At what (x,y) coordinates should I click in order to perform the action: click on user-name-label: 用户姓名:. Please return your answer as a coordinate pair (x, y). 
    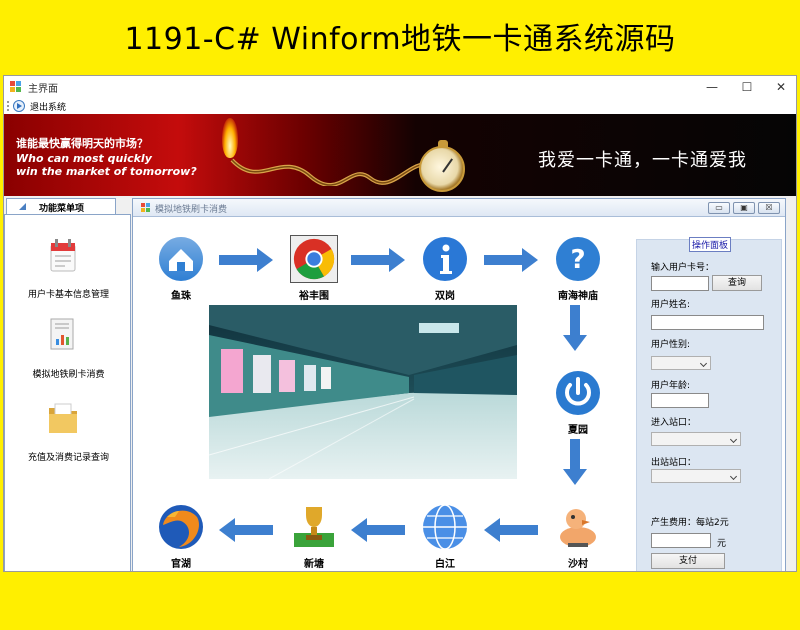
    Looking at the image, I should click on (671, 305).